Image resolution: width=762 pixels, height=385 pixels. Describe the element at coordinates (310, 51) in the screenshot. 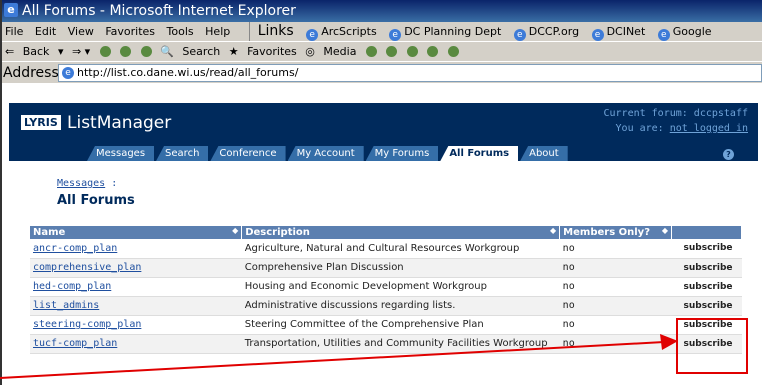

I see `media-icon: ◎` at that location.